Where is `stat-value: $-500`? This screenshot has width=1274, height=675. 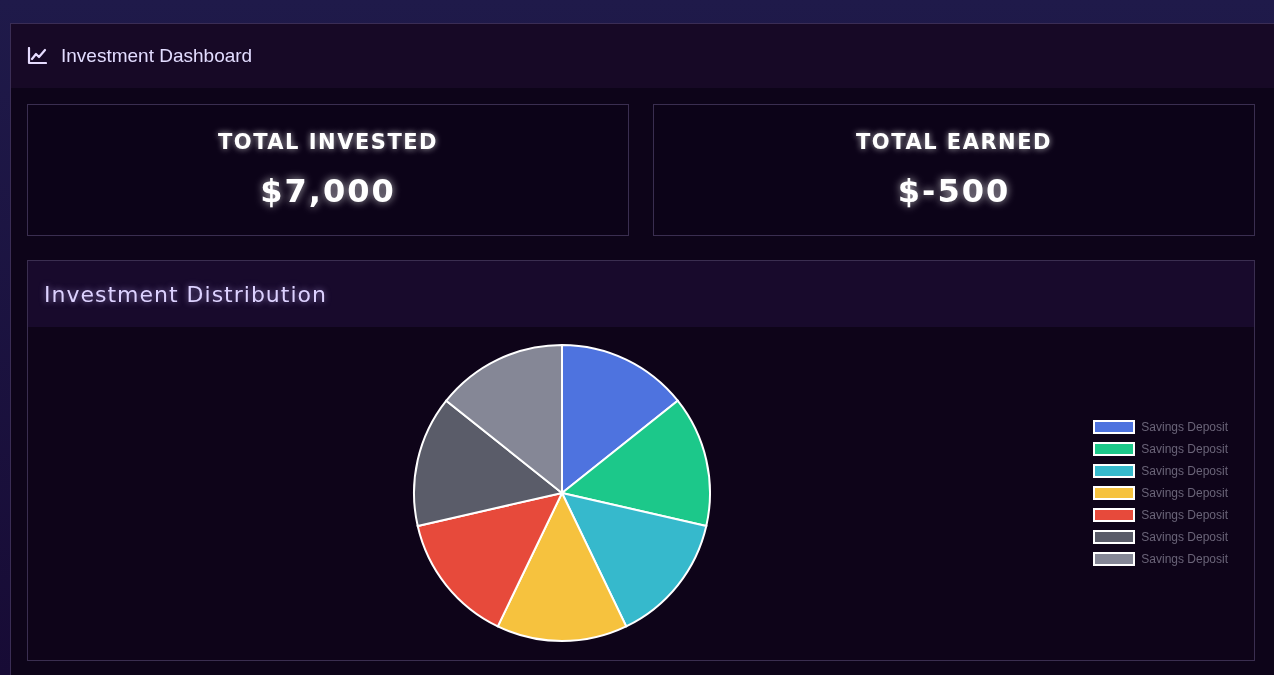 stat-value: $-500 is located at coordinates (954, 191).